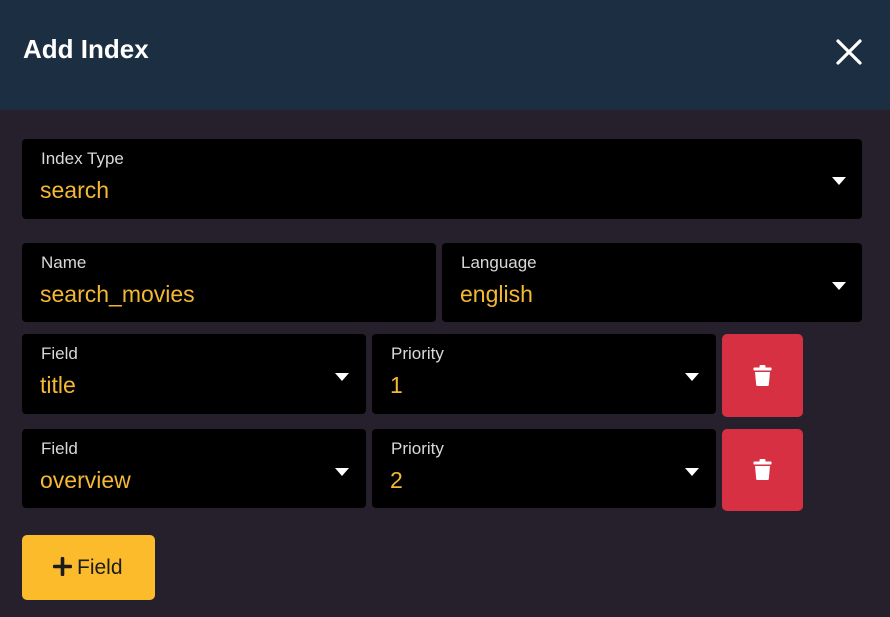 Image resolution: width=890 pixels, height=617 pixels. I want to click on language-select: Language english, so click(652, 282).